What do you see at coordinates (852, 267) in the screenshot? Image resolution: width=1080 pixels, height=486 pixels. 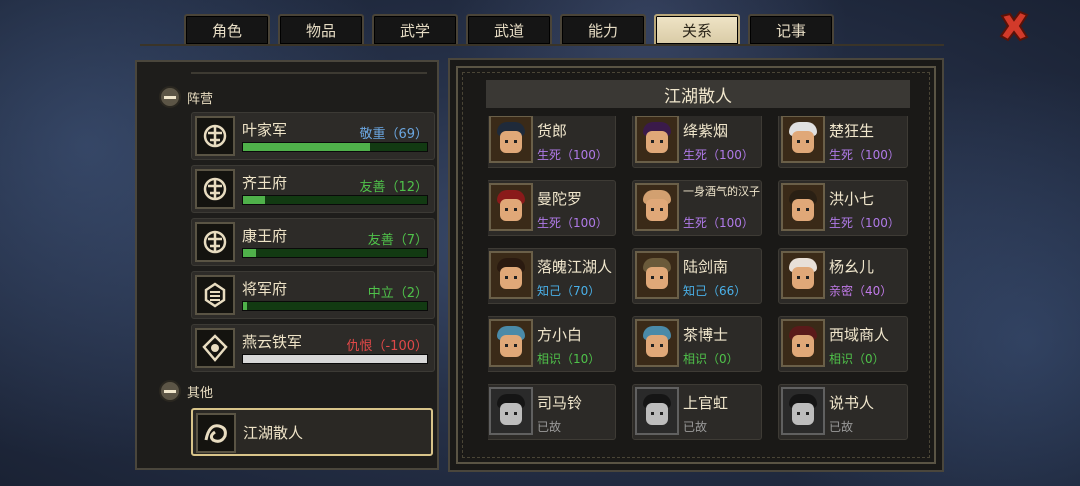 I see `character-name: 杨幺儿` at bounding box center [852, 267].